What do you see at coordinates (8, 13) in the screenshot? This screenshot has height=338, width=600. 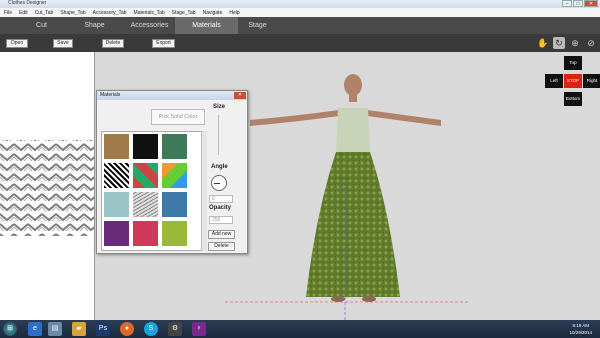 I see `menu-file: File` at bounding box center [8, 13].